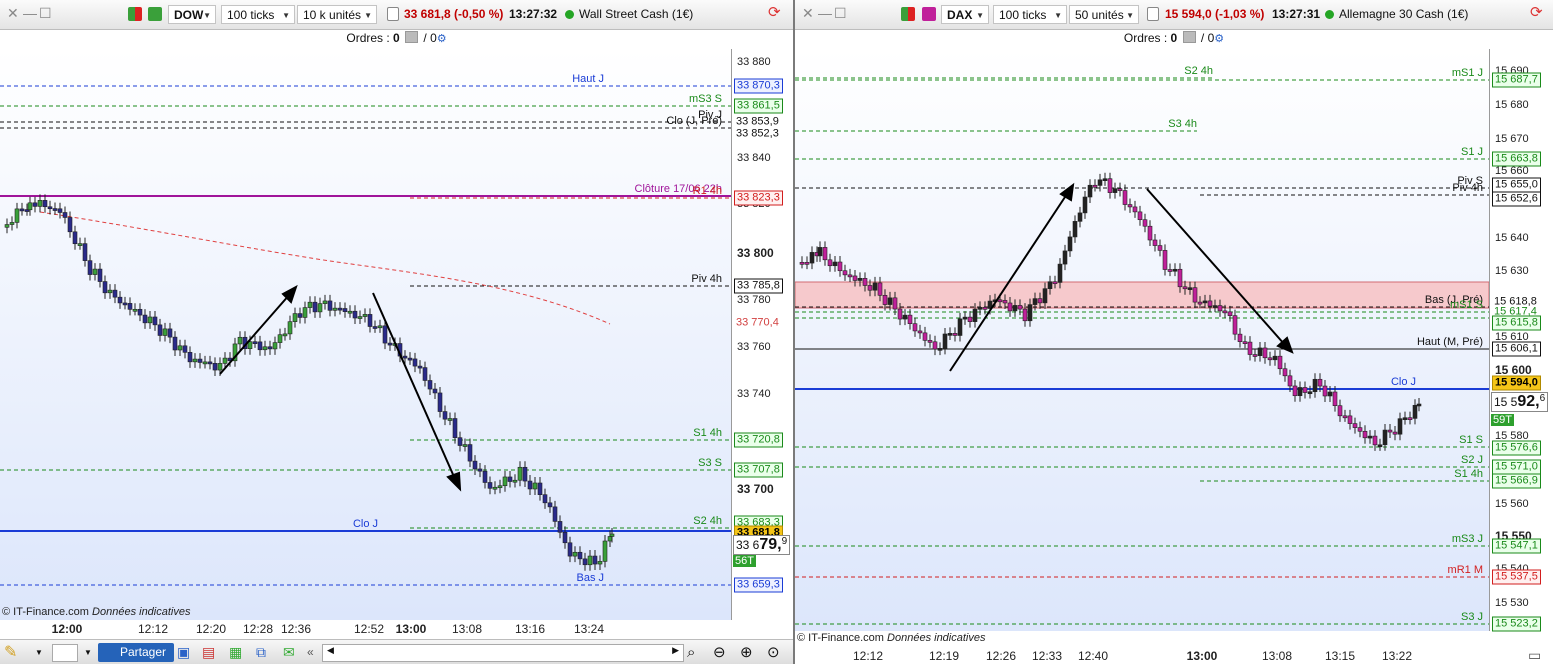  I want to click on level-tag: 33 823,3, so click(758, 198).